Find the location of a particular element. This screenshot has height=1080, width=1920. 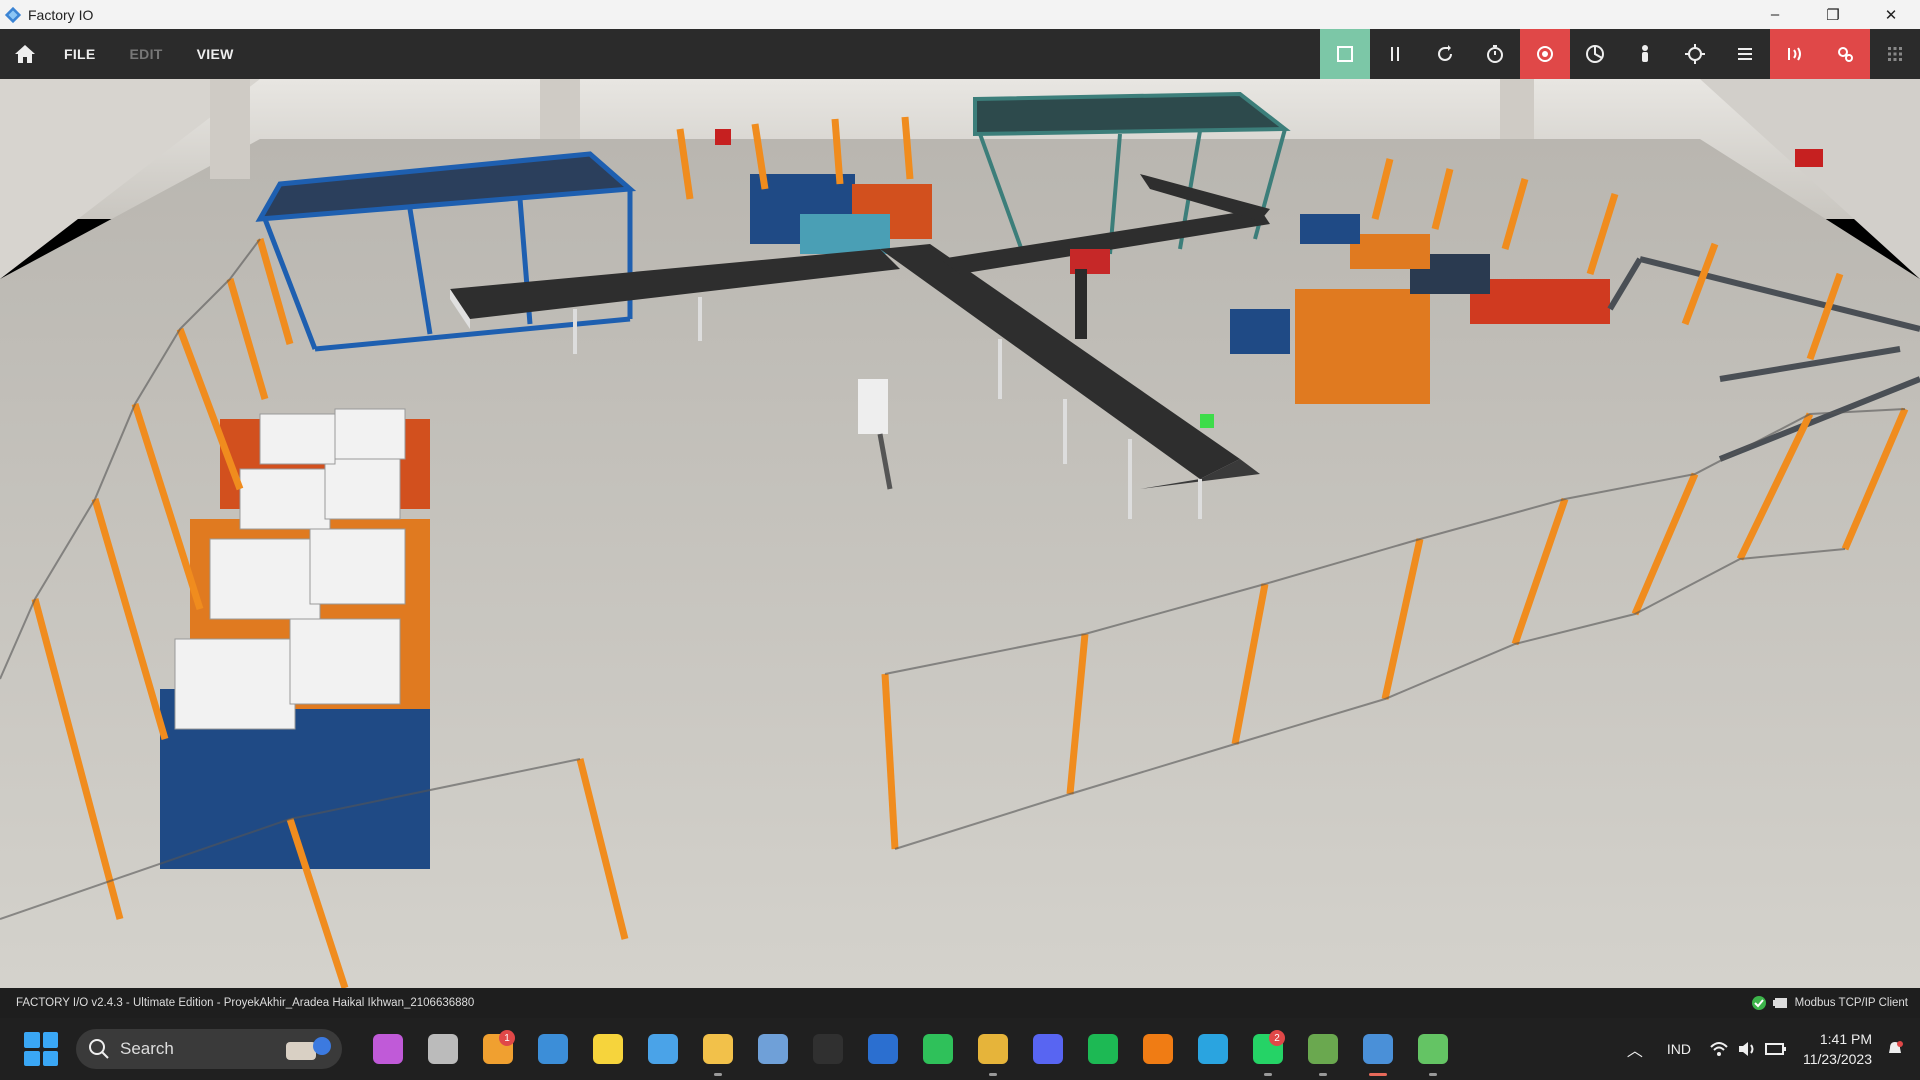

taskbar-app-spotify is located at coordinates (1102, 1049).